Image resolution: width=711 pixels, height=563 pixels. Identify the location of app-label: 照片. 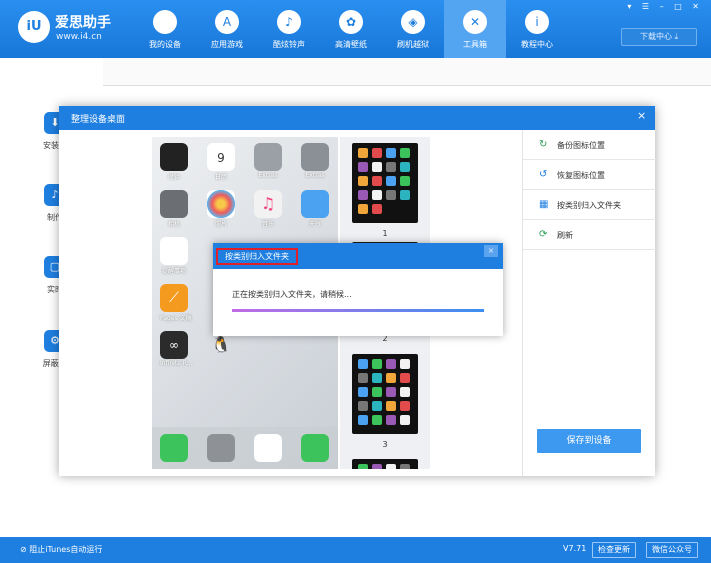
(220, 224).